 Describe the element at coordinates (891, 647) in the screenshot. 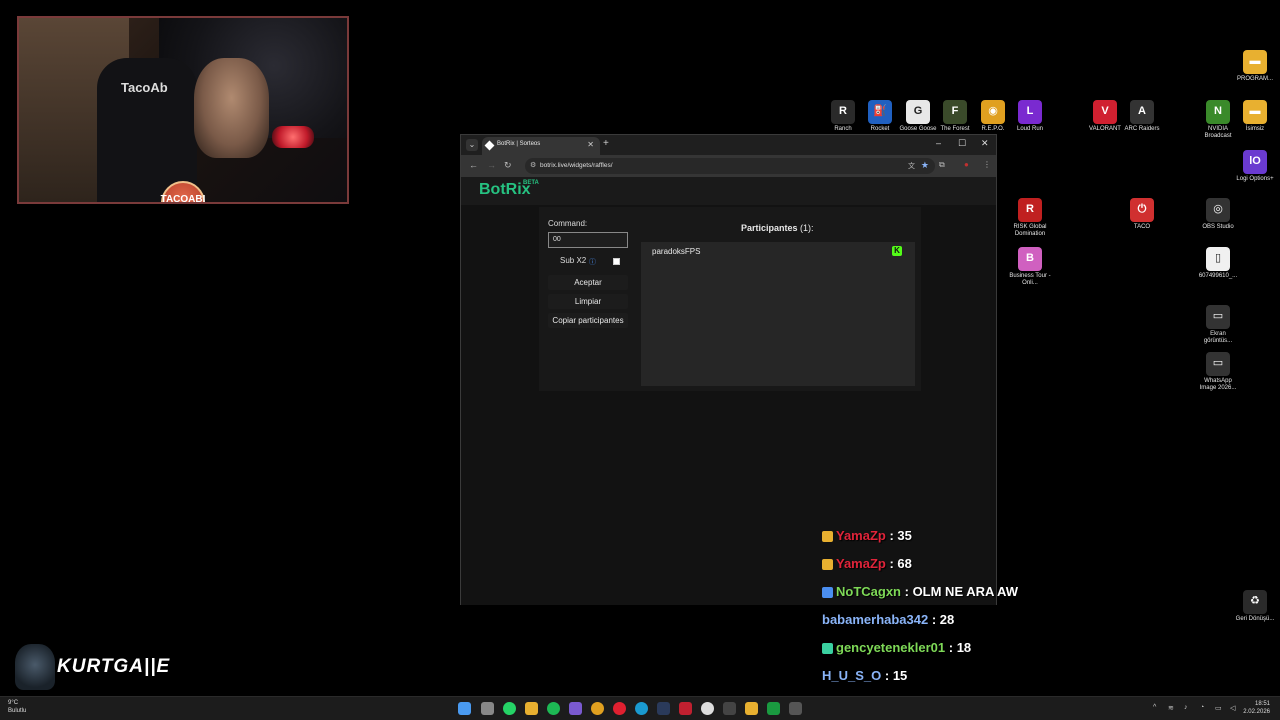

I see `chat-username: gencyetenekler01` at that location.